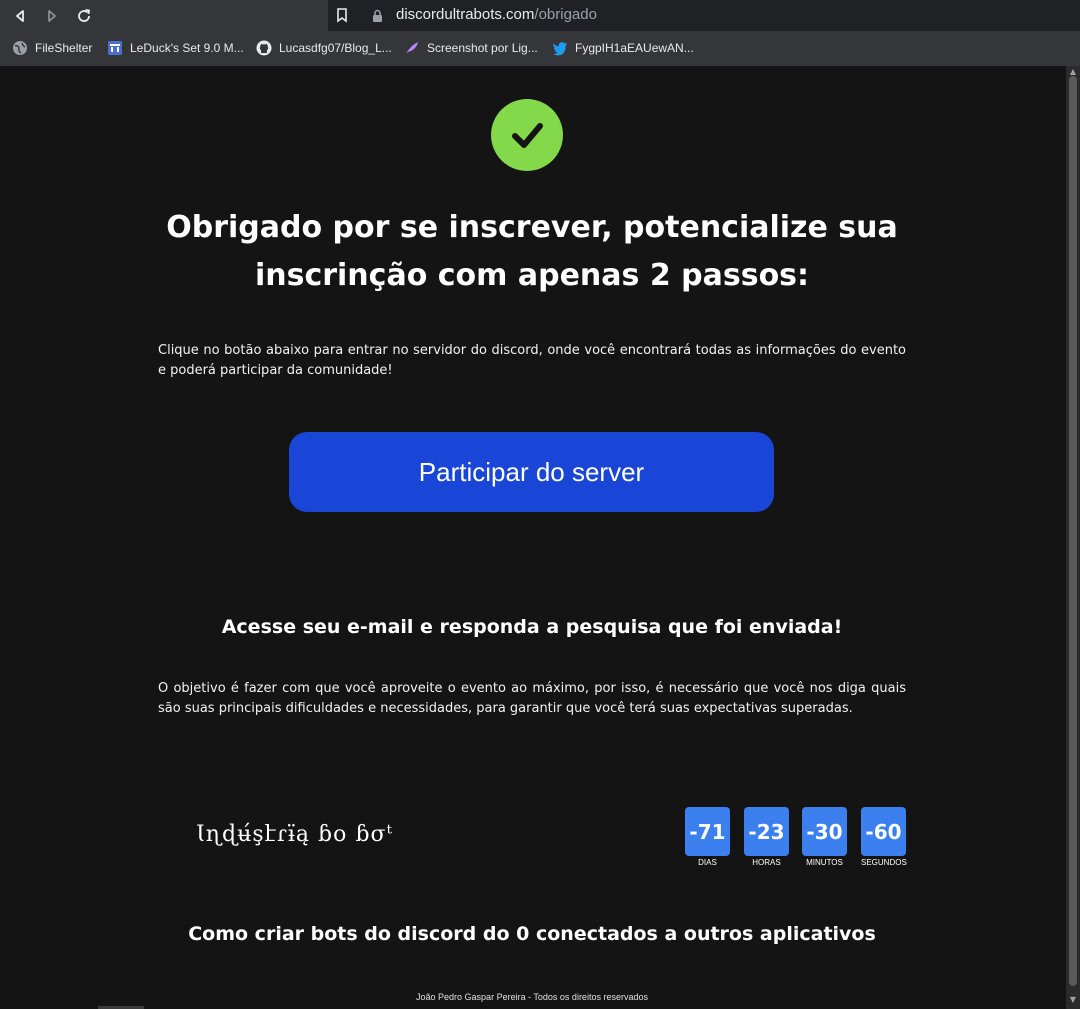  I want to click on countdown-hours: -23 HORAS, so click(766, 837).